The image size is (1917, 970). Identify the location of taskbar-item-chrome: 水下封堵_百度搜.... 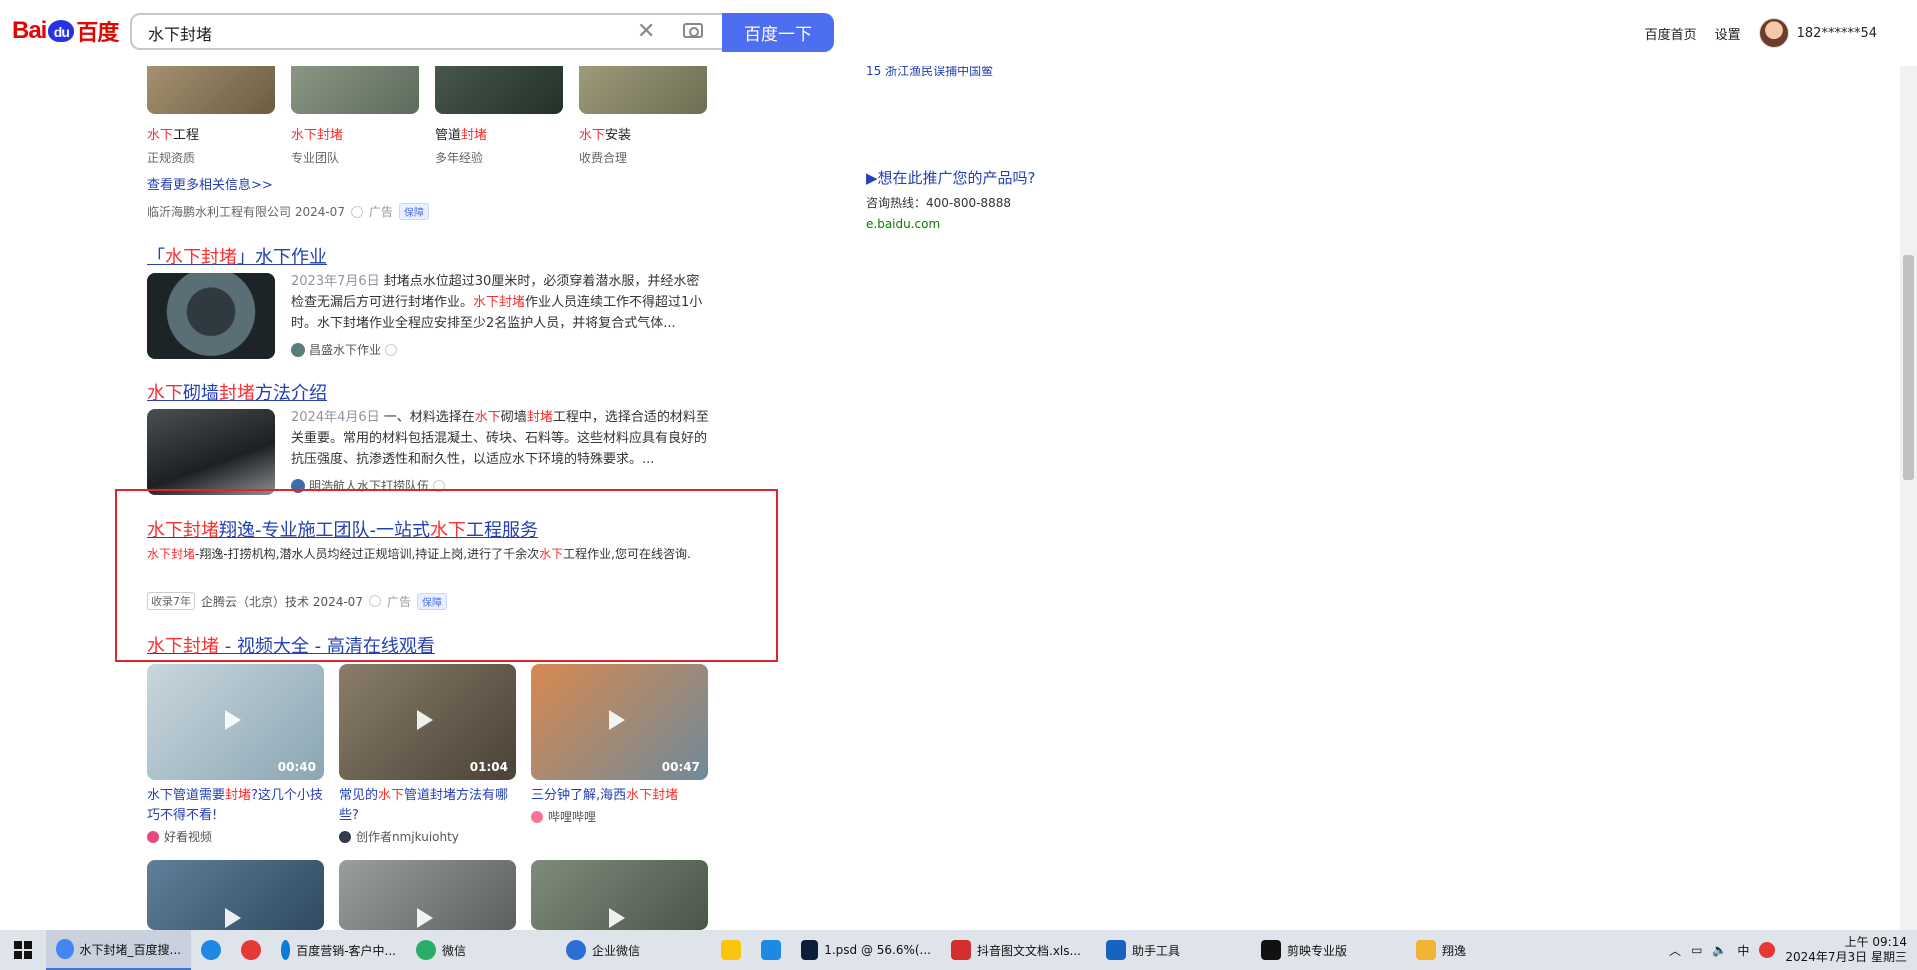
(118, 950).